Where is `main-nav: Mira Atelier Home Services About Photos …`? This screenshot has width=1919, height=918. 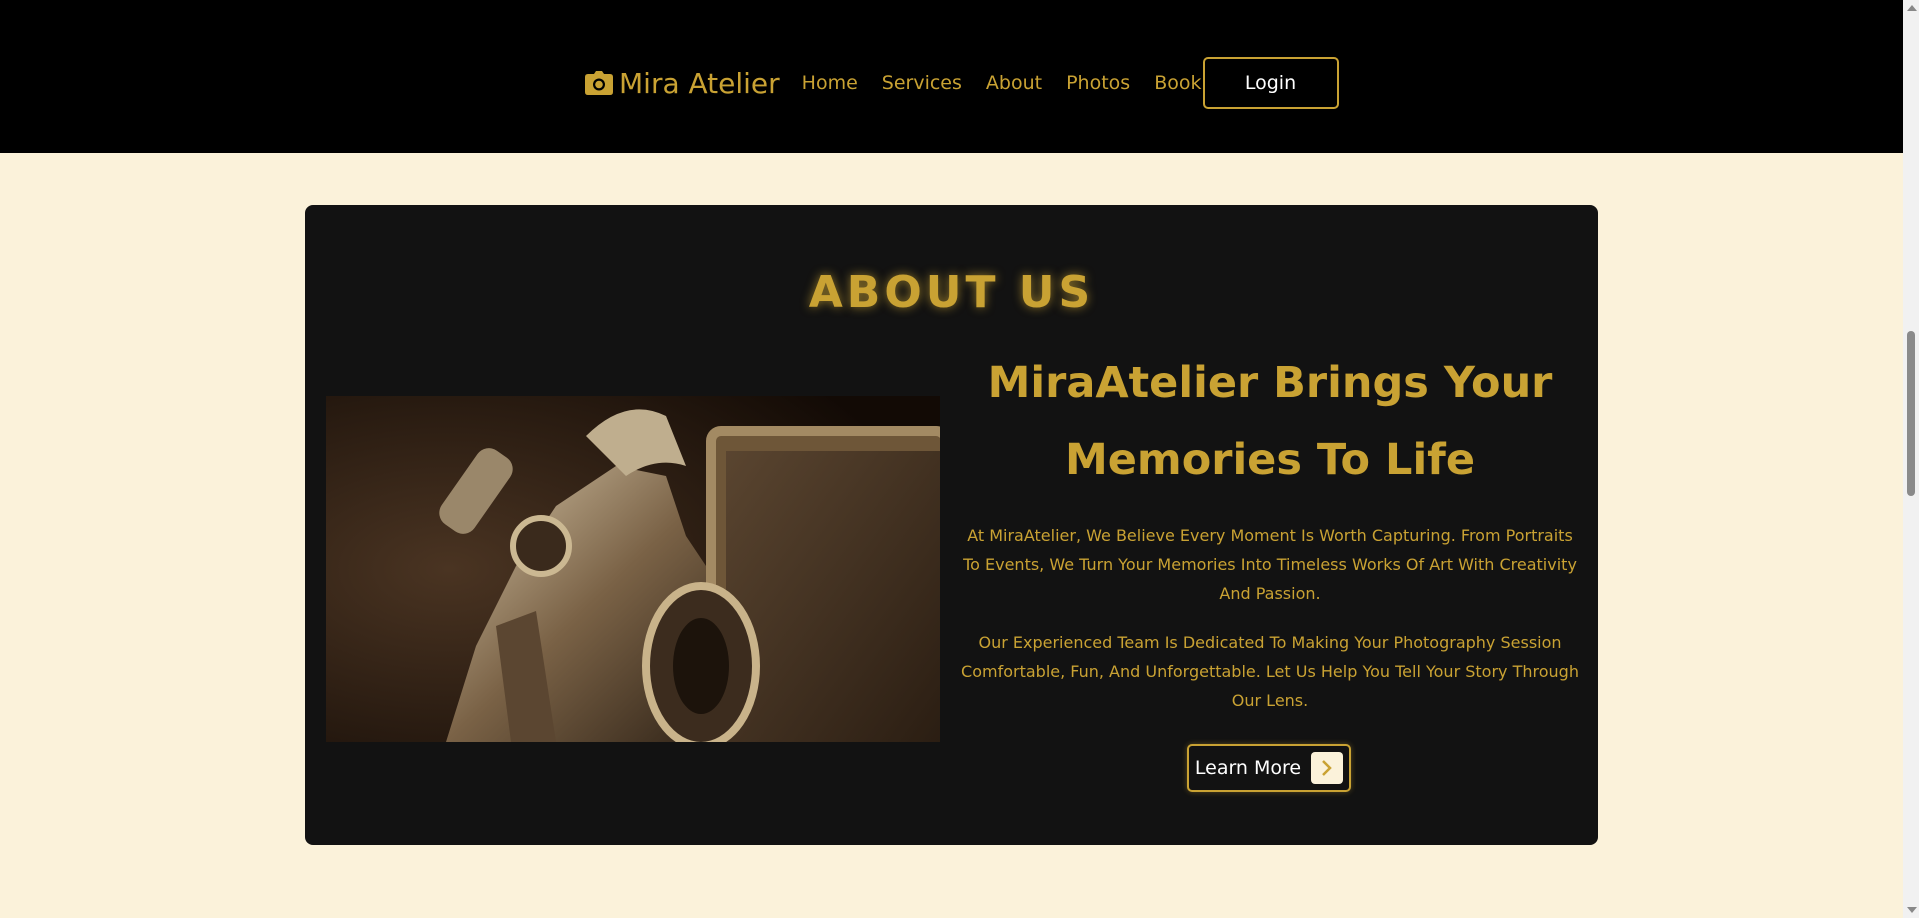
main-nav: Mira Atelier Home Services About Photos … is located at coordinates (962, 83).